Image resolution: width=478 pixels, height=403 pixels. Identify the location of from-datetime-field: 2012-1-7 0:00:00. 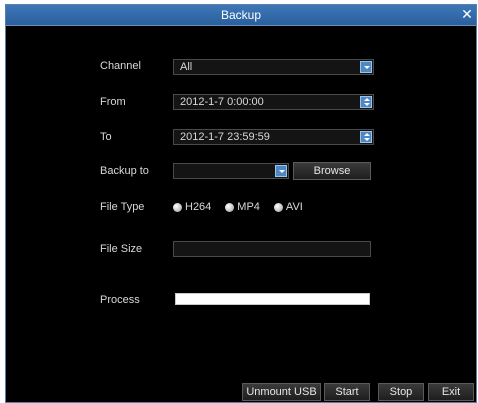
(273, 102).